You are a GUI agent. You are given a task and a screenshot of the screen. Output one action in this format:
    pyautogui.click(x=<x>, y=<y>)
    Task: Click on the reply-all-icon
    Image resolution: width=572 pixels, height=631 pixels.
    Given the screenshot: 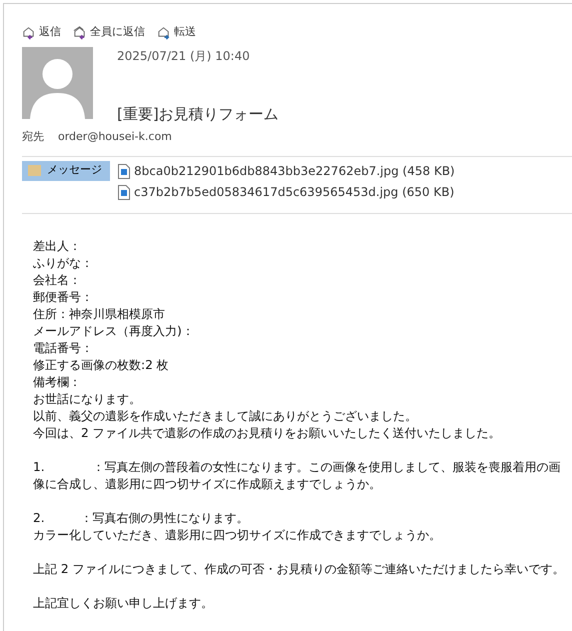 What is the action you would take?
    pyautogui.click(x=80, y=32)
    